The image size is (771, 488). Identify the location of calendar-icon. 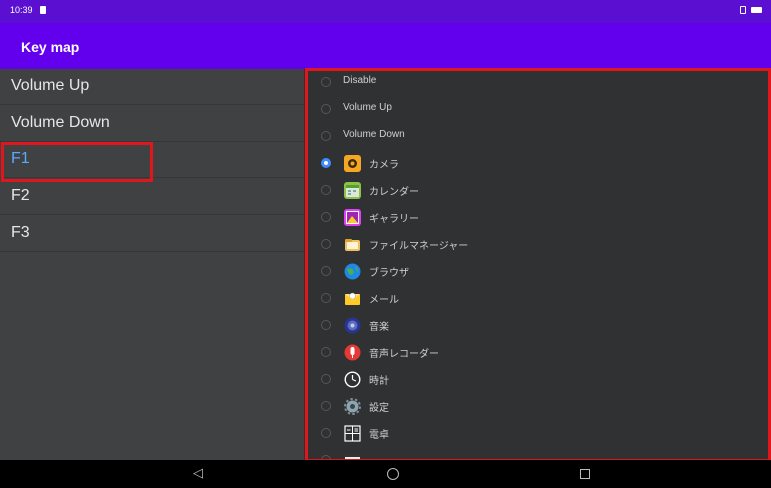
(352, 190).